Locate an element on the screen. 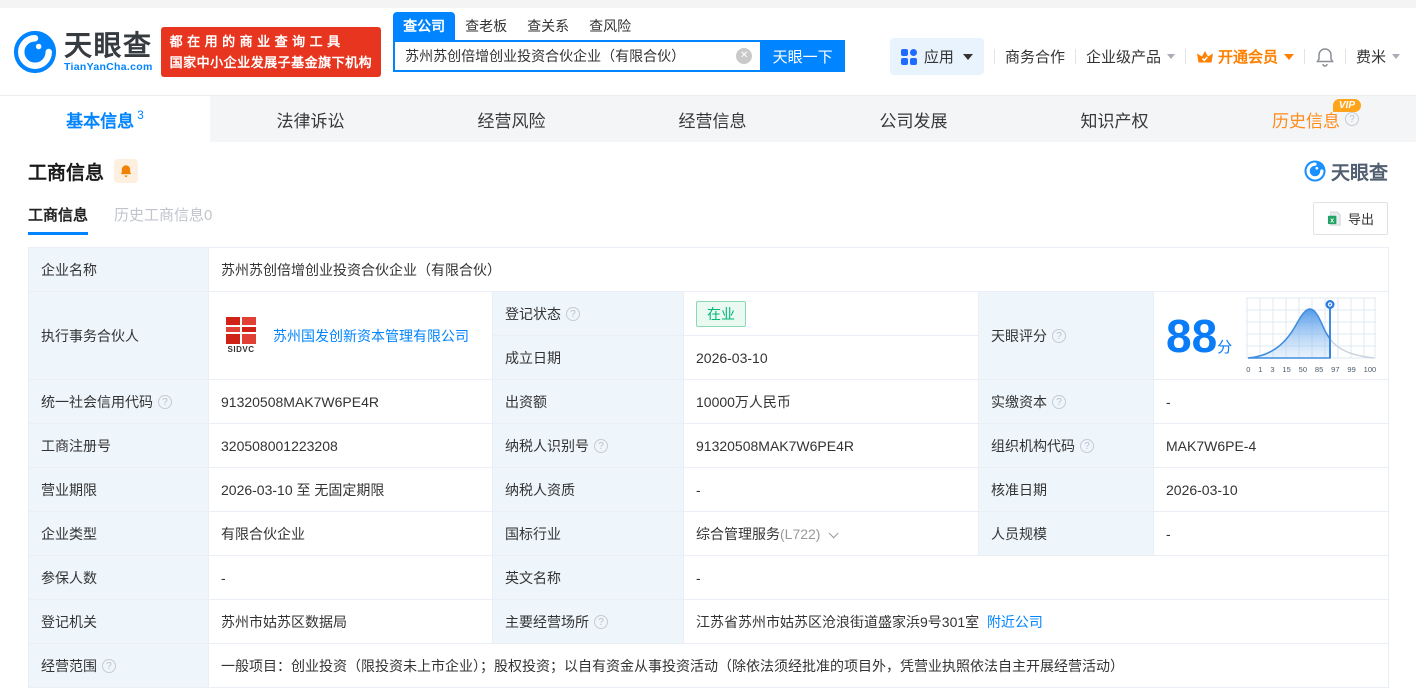 This screenshot has height=700, width=1416. registration-status: 在业 is located at coordinates (831, 313).